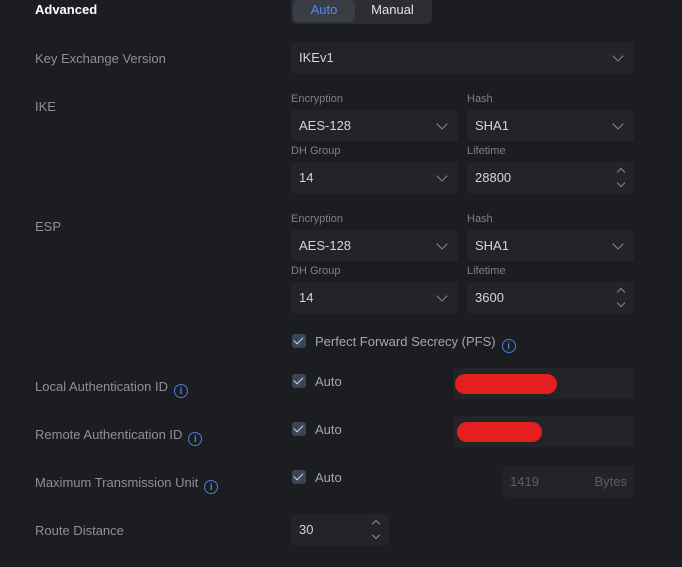 The image size is (682, 567). What do you see at coordinates (328, 381) in the screenshot?
I see `local-auth-auto-label: Auto` at bounding box center [328, 381].